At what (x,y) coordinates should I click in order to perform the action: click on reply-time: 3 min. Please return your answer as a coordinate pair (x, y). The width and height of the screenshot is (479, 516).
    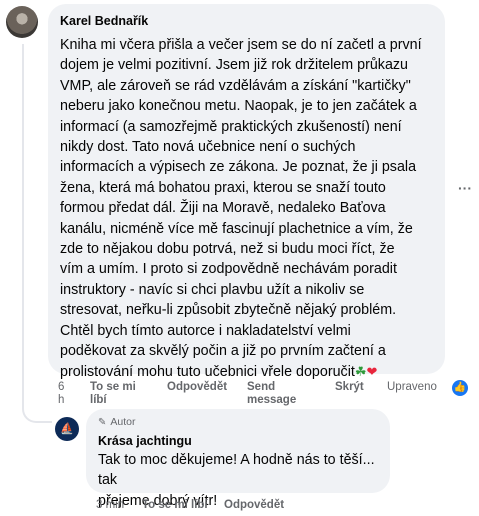
    Looking at the image, I should click on (110, 505).